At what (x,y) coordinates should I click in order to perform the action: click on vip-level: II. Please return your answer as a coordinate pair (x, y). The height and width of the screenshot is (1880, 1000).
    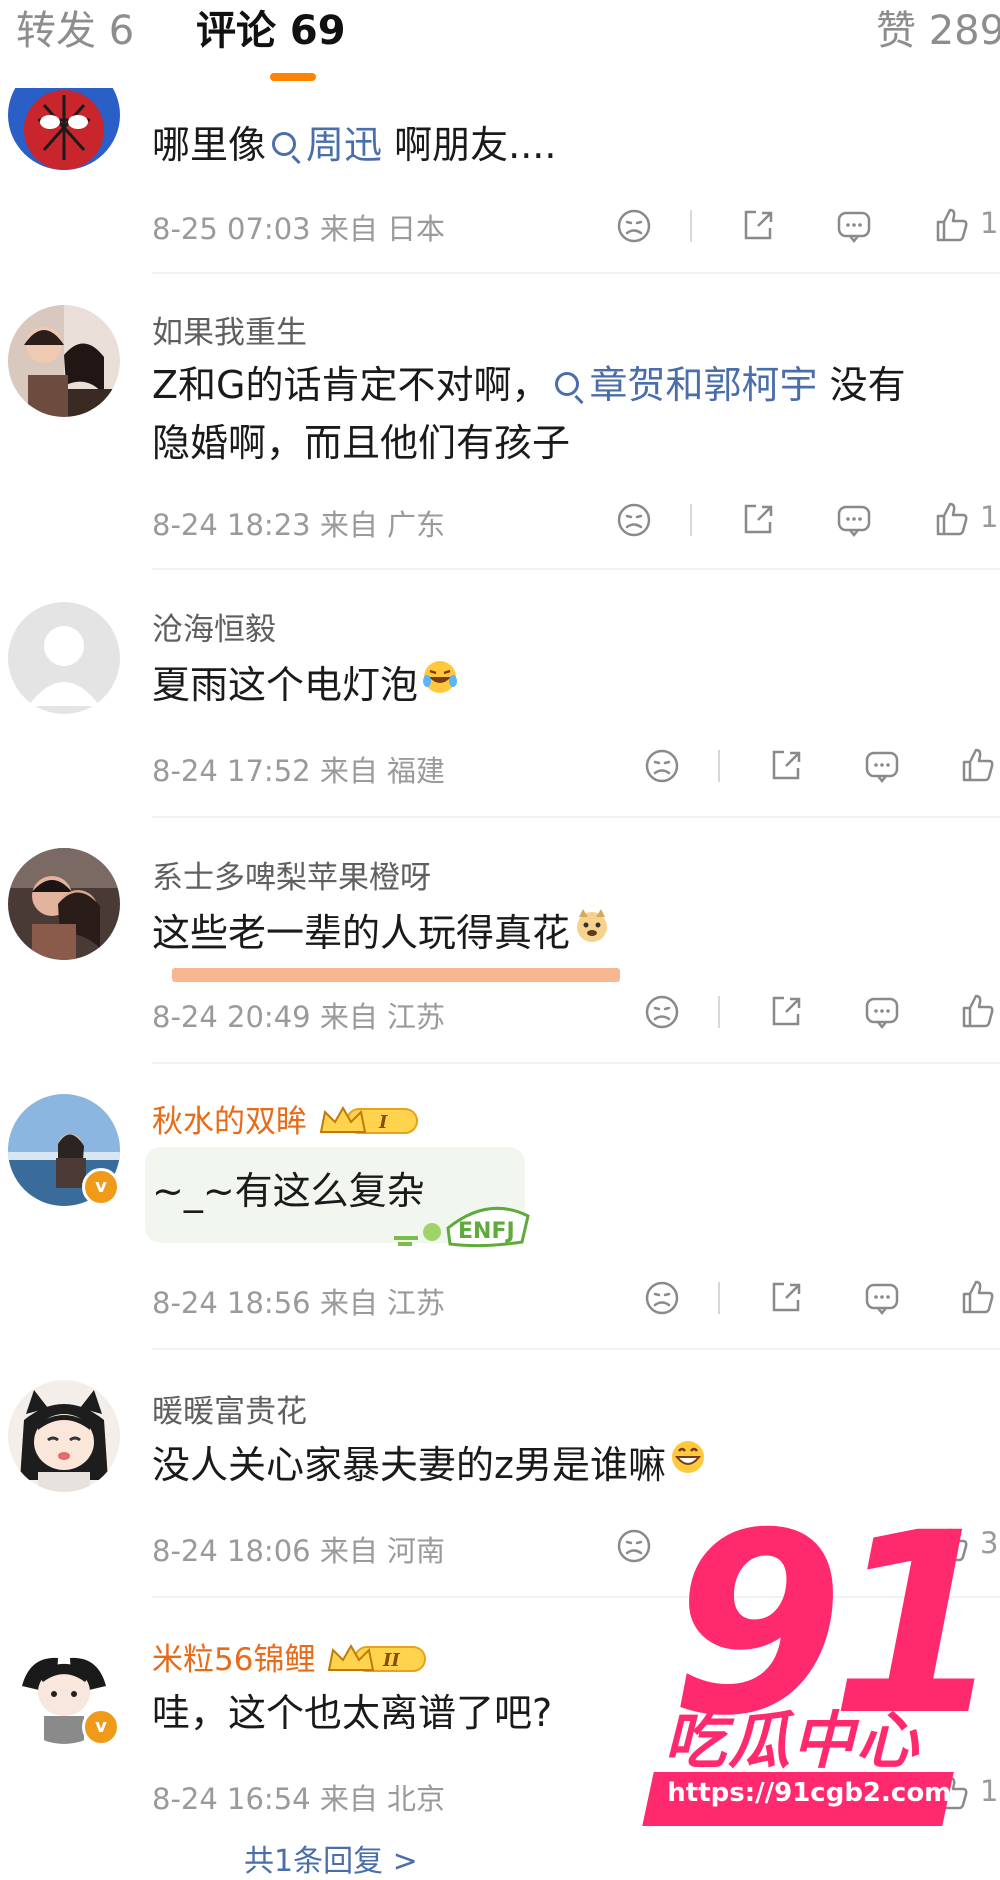
    Looking at the image, I should click on (391, 1660).